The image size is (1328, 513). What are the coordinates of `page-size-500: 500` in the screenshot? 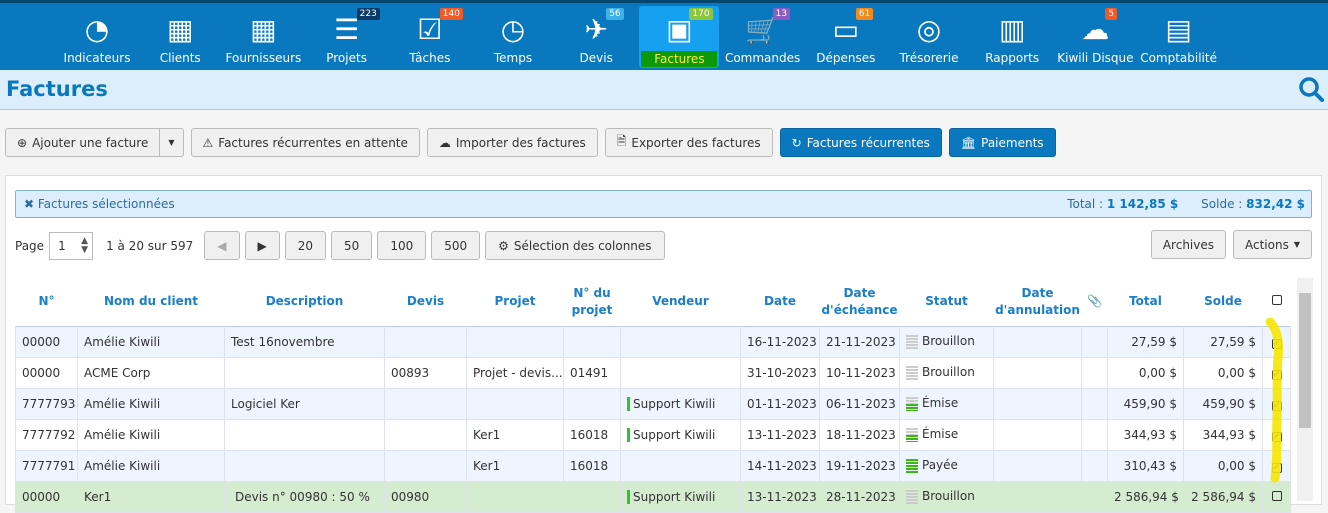 It's located at (456, 245).